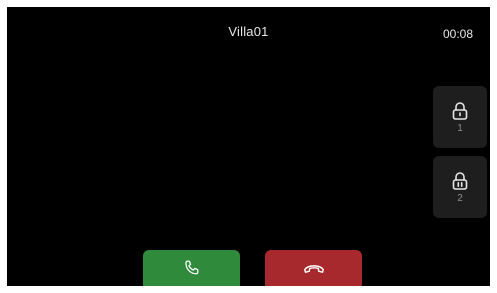 The image size is (497, 293). I want to click on unlock-button-1: 1, so click(460, 117).